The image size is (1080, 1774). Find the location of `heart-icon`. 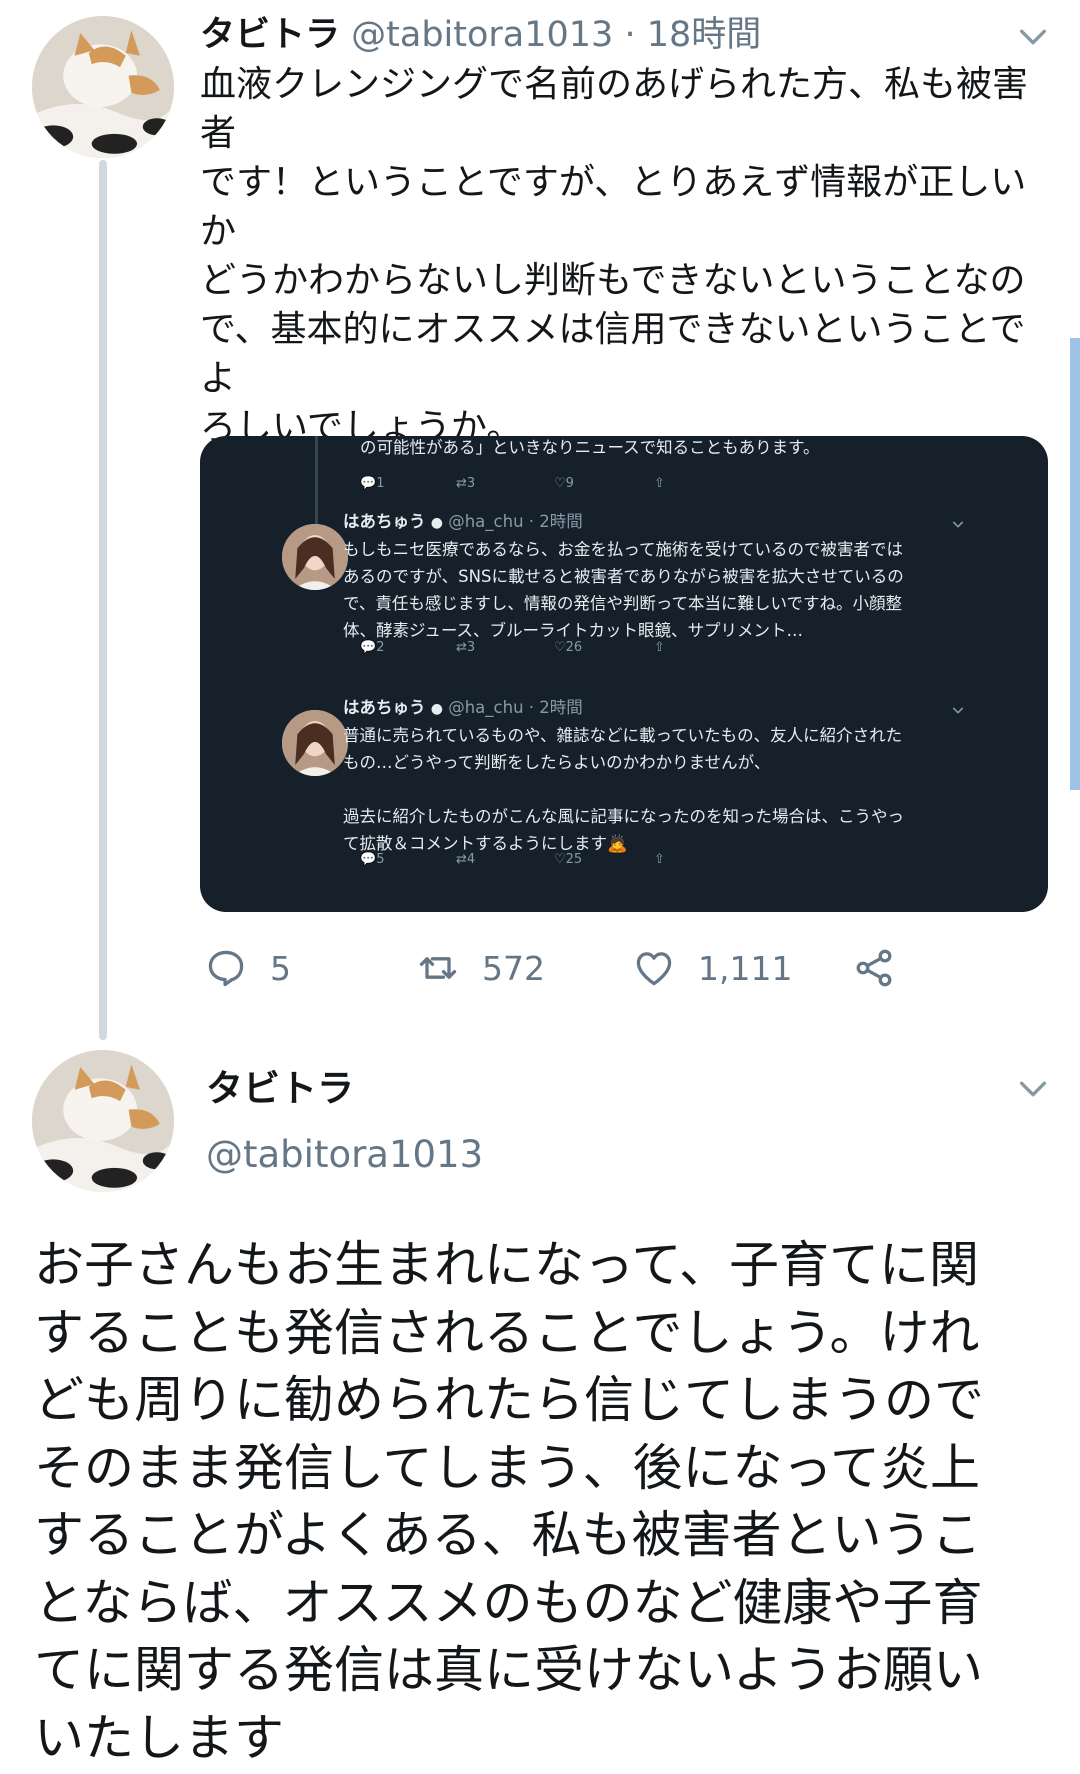

heart-icon is located at coordinates (654, 969).